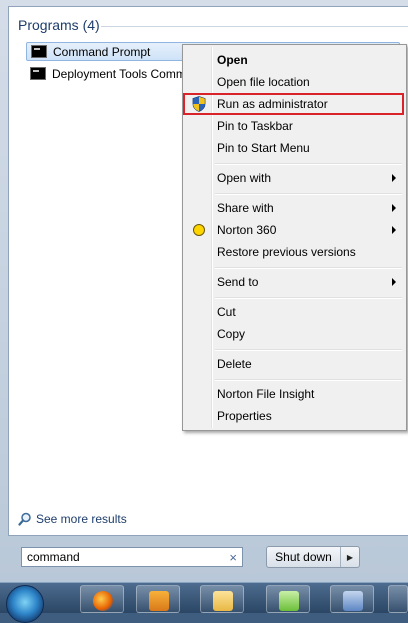 The width and height of the screenshot is (408, 623). I want to click on menu-item-copy: Copy, so click(294, 334).